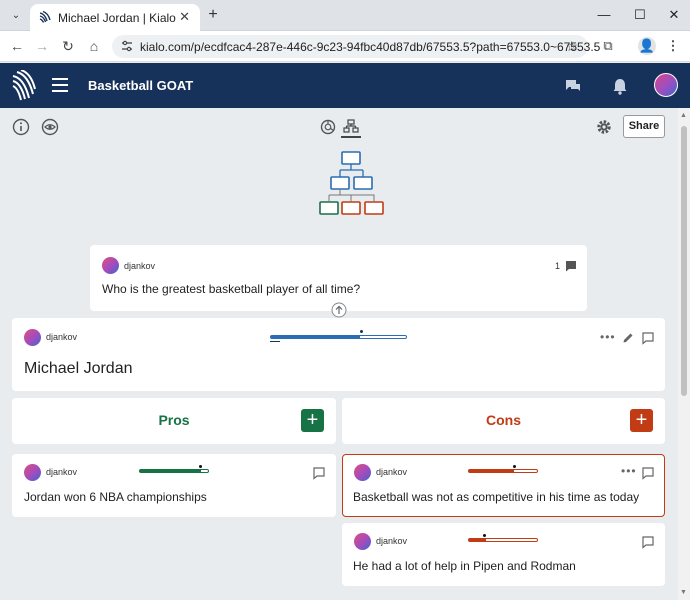 The image size is (690, 600). What do you see at coordinates (351, 137) in the screenshot?
I see `active-view-underline` at bounding box center [351, 137].